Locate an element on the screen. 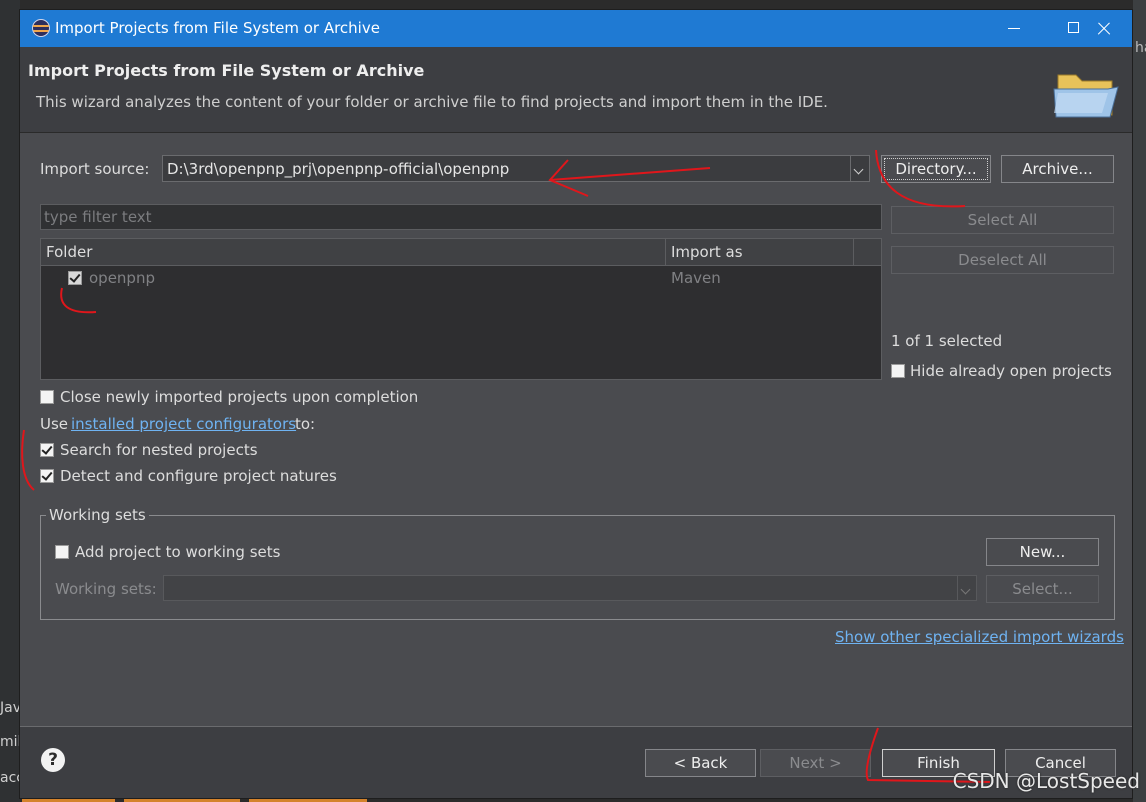  close-imported-checkbox is located at coordinates (47, 397).